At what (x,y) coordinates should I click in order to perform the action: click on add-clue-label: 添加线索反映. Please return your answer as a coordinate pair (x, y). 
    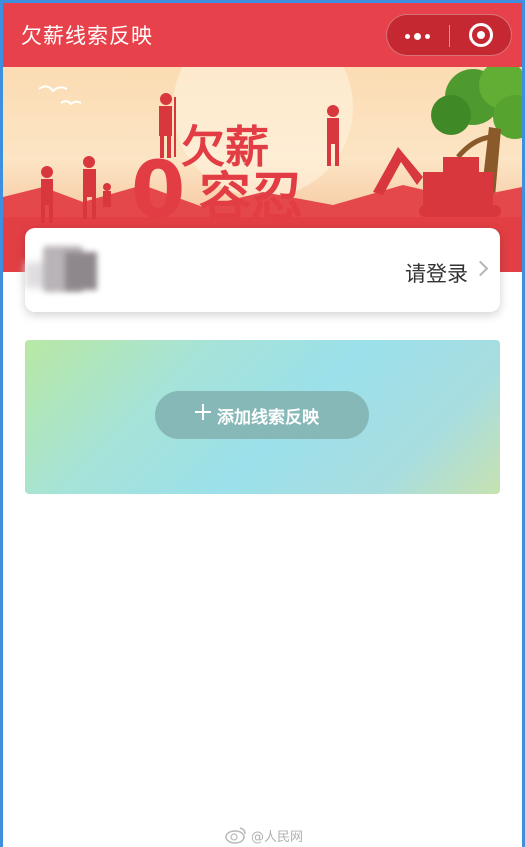
    Looking at the image, I should click on (268, 418).